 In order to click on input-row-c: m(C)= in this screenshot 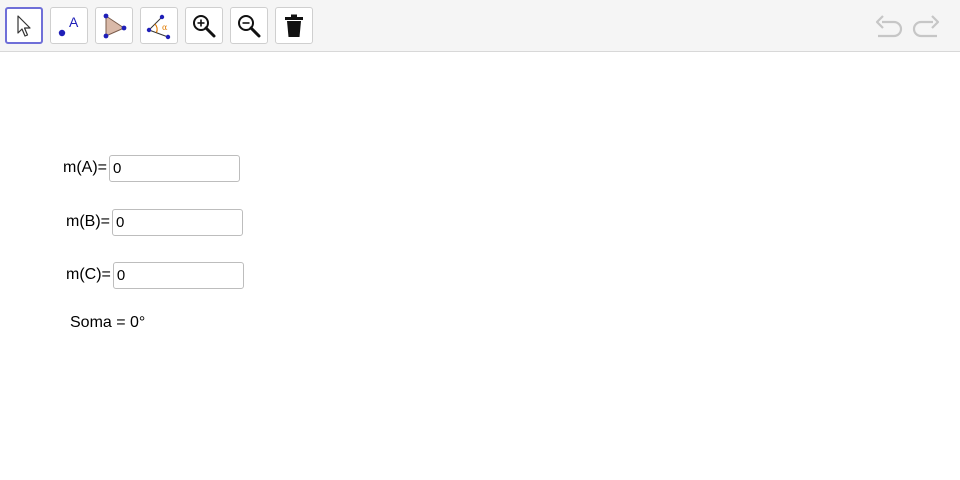, I will do `click(155, 275)`.